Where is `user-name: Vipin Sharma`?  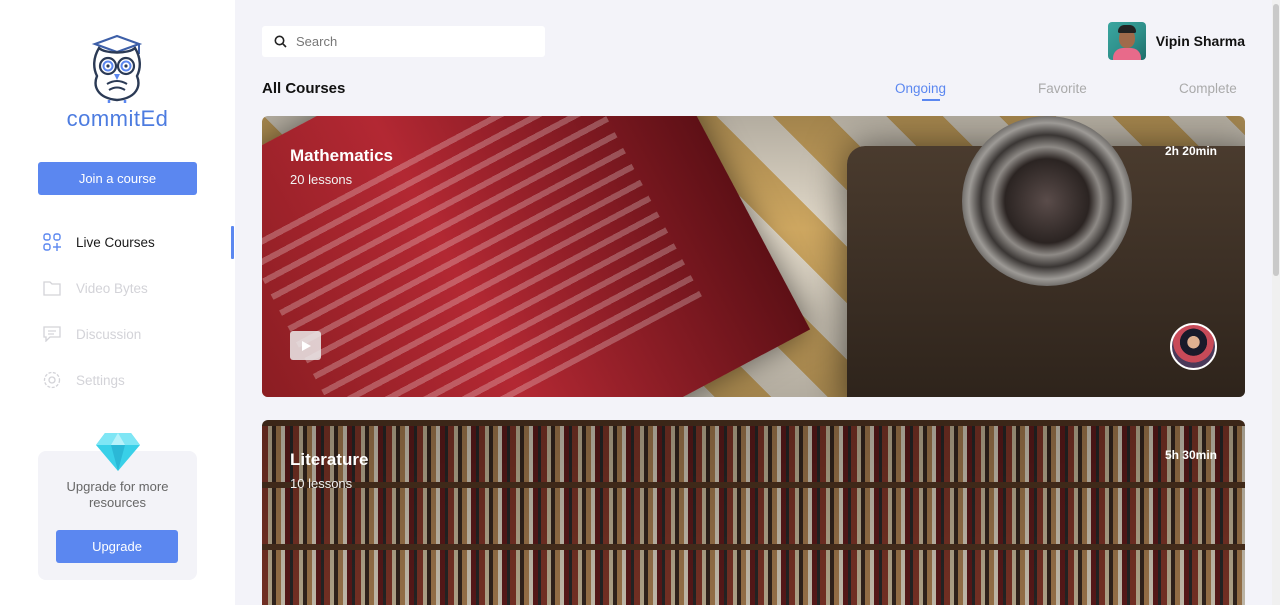
user-name: Vipin Sharma is located at coordinates (1200, 41).